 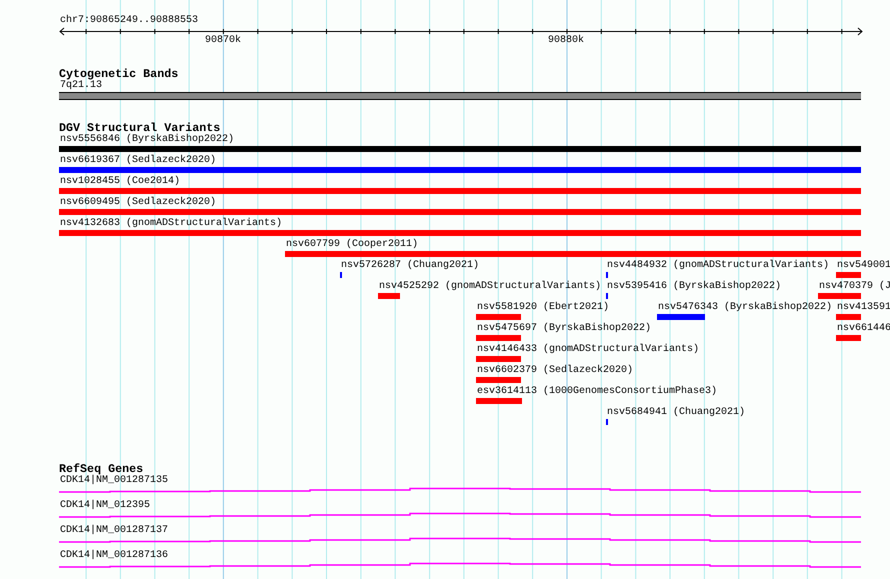 I want to click on variant-label: nsv5581920 (Ebert2021), so click(x=543, y=308).